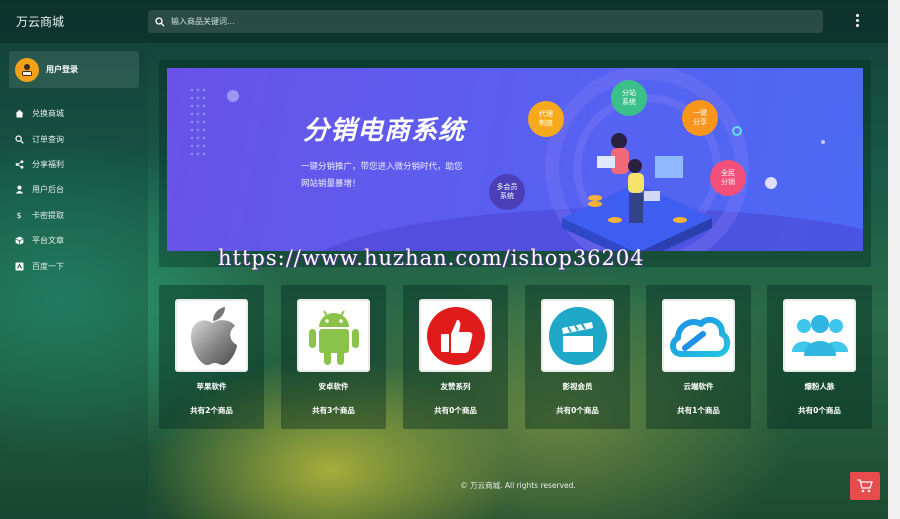  What do you see at coordinates (211, 386) in the screenshot?
I see `category-name: 苹果软件` at bounding box center [211, 386].